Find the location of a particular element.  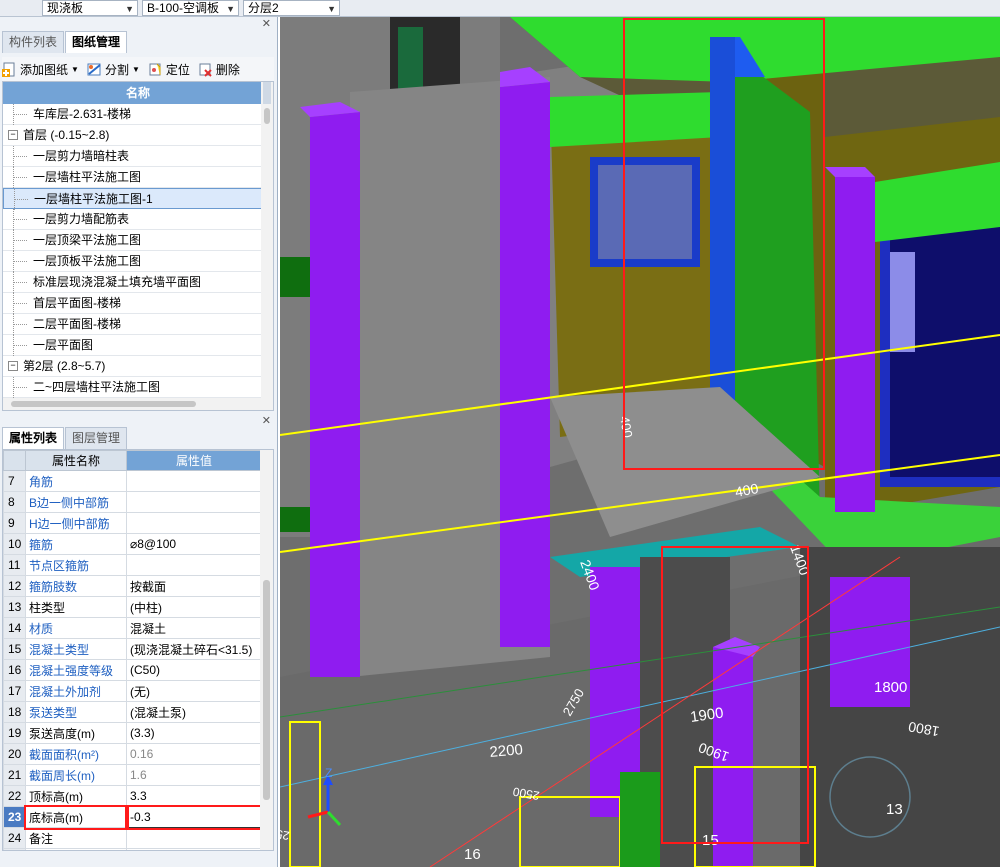

tree-item-label: 标准层现浇混凝土填充墙平面图 is located at coordinates (117, 282).